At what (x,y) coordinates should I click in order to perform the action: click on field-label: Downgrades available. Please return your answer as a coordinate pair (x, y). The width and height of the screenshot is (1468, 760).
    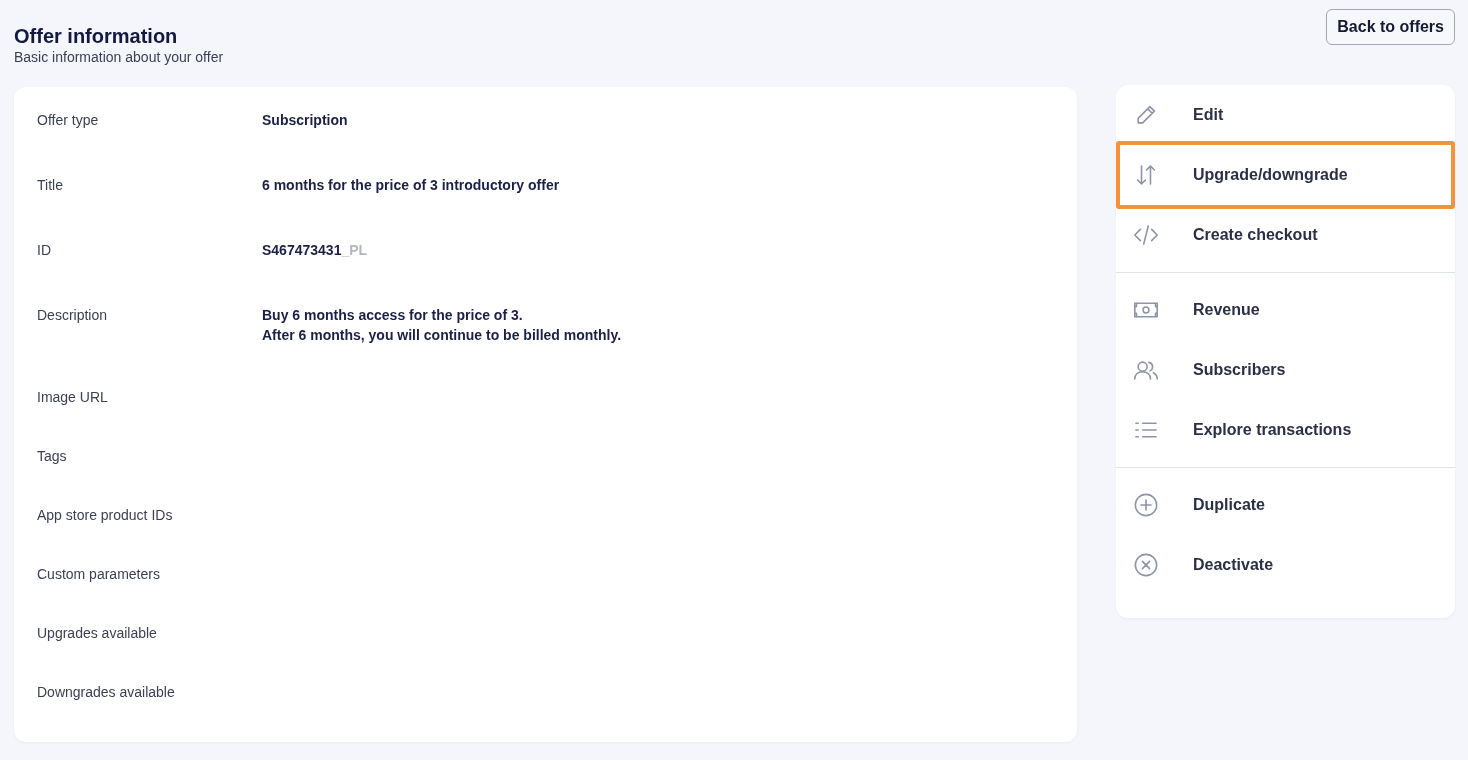
    Looking at the image, I should click on (106, 692).